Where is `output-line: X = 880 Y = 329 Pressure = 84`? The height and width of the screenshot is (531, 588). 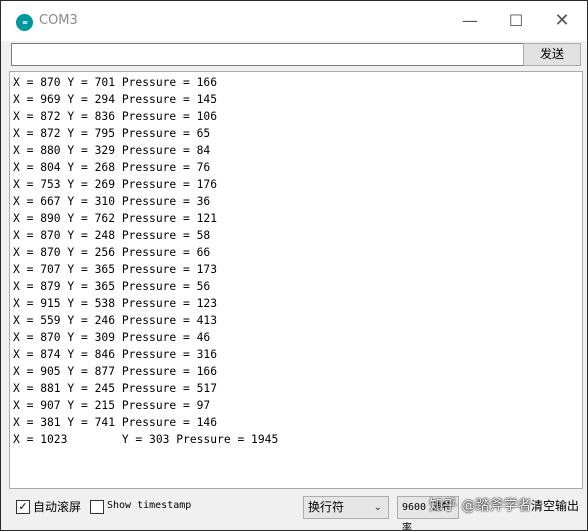
output-line: X = 880 Y = 329 Pressure = 84 is located at coordinates (112, 150).